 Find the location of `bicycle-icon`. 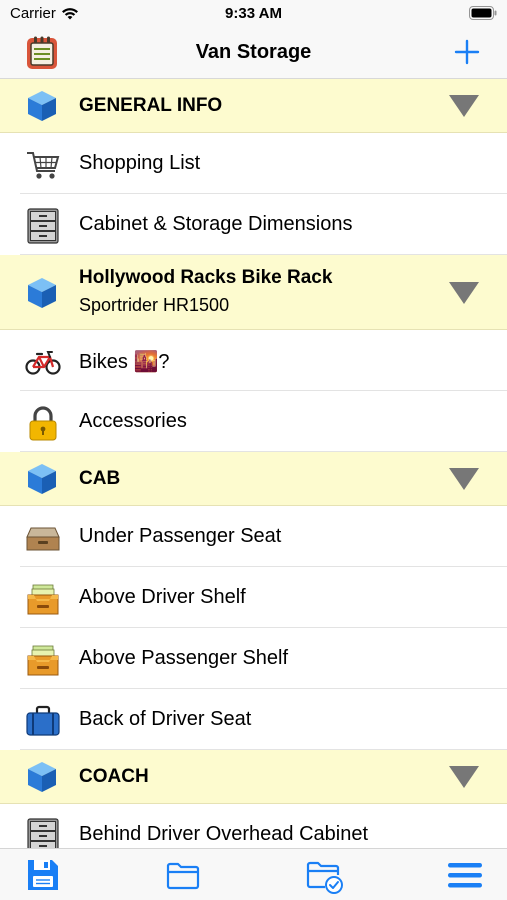

bicycle-icon is located at coordinates (43, 363).